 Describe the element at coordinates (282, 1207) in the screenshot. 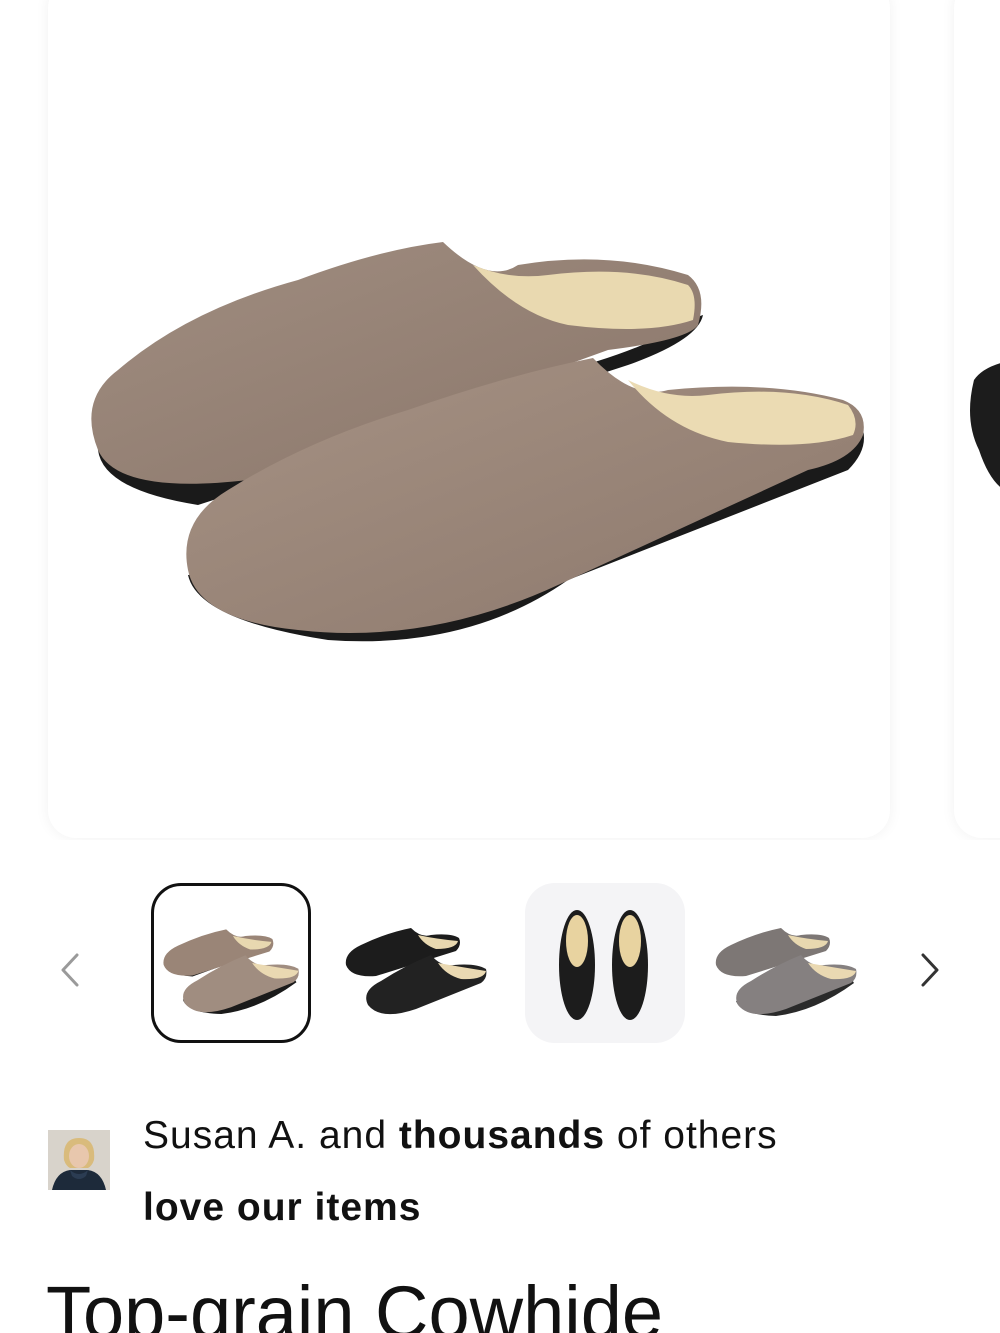

I see `social-proof-line2-text: love our items` at that location.